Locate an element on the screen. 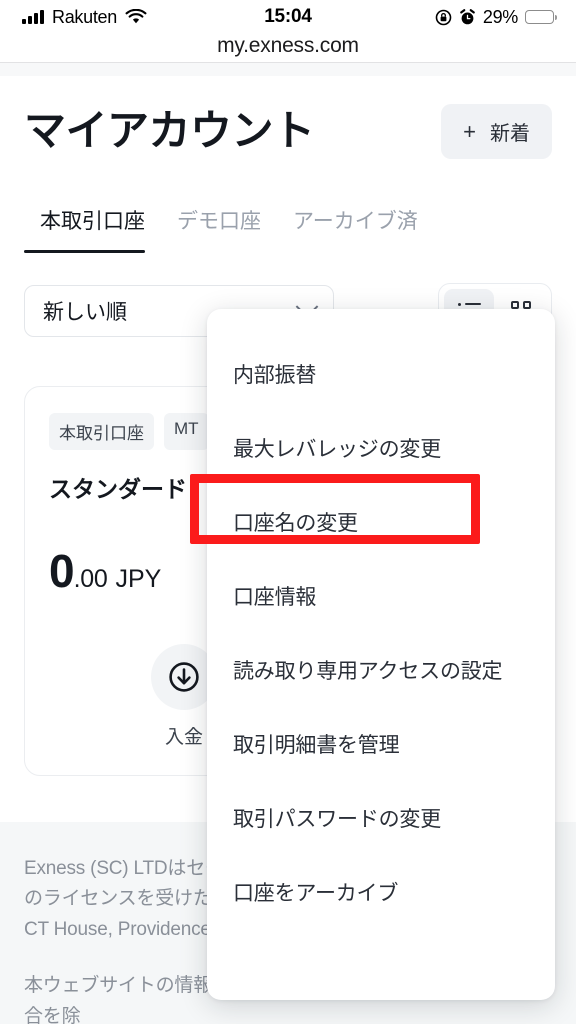 The height and width of the screenshot is (1024, 576). menu-item-change-max-leverage: 最大レバレッジの変更 is located at coordinates (381, 448).